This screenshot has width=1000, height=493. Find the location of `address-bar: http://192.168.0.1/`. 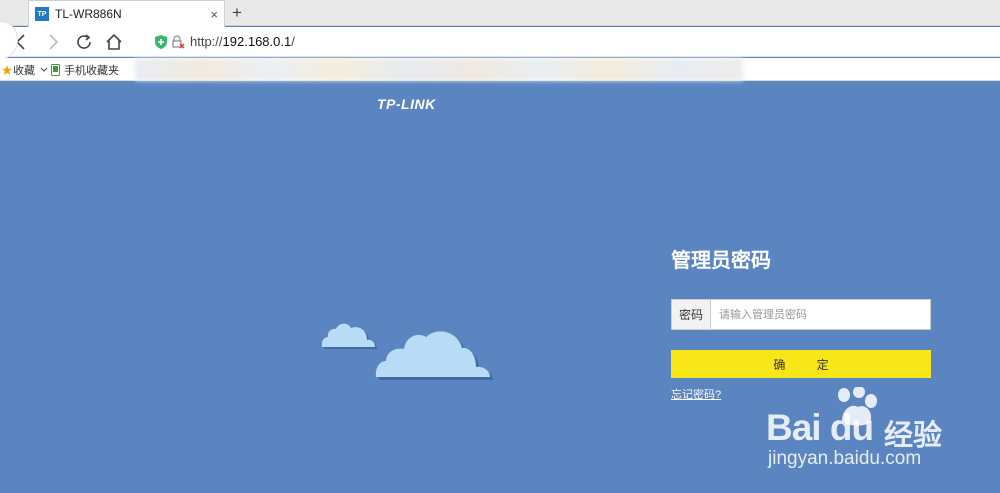

address-bar: http://192.168.0.1/ is located at coordinates (242, 41).